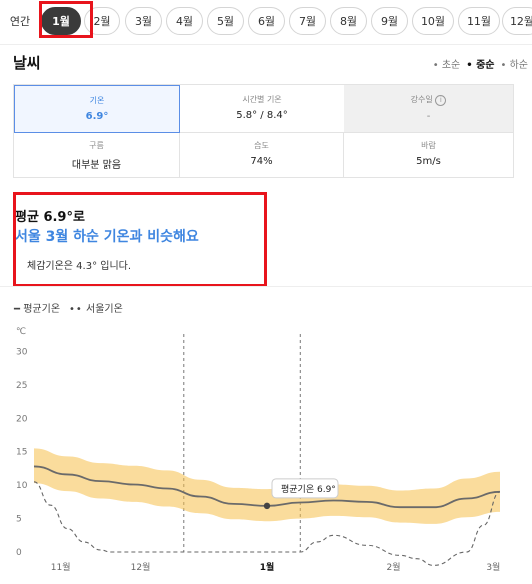 The image size is (532, 584). What do you see at coordinates (262, 155) in the screenshot?
I see `cell-humidity: 습도 74%` at bounding box center [262, 155].